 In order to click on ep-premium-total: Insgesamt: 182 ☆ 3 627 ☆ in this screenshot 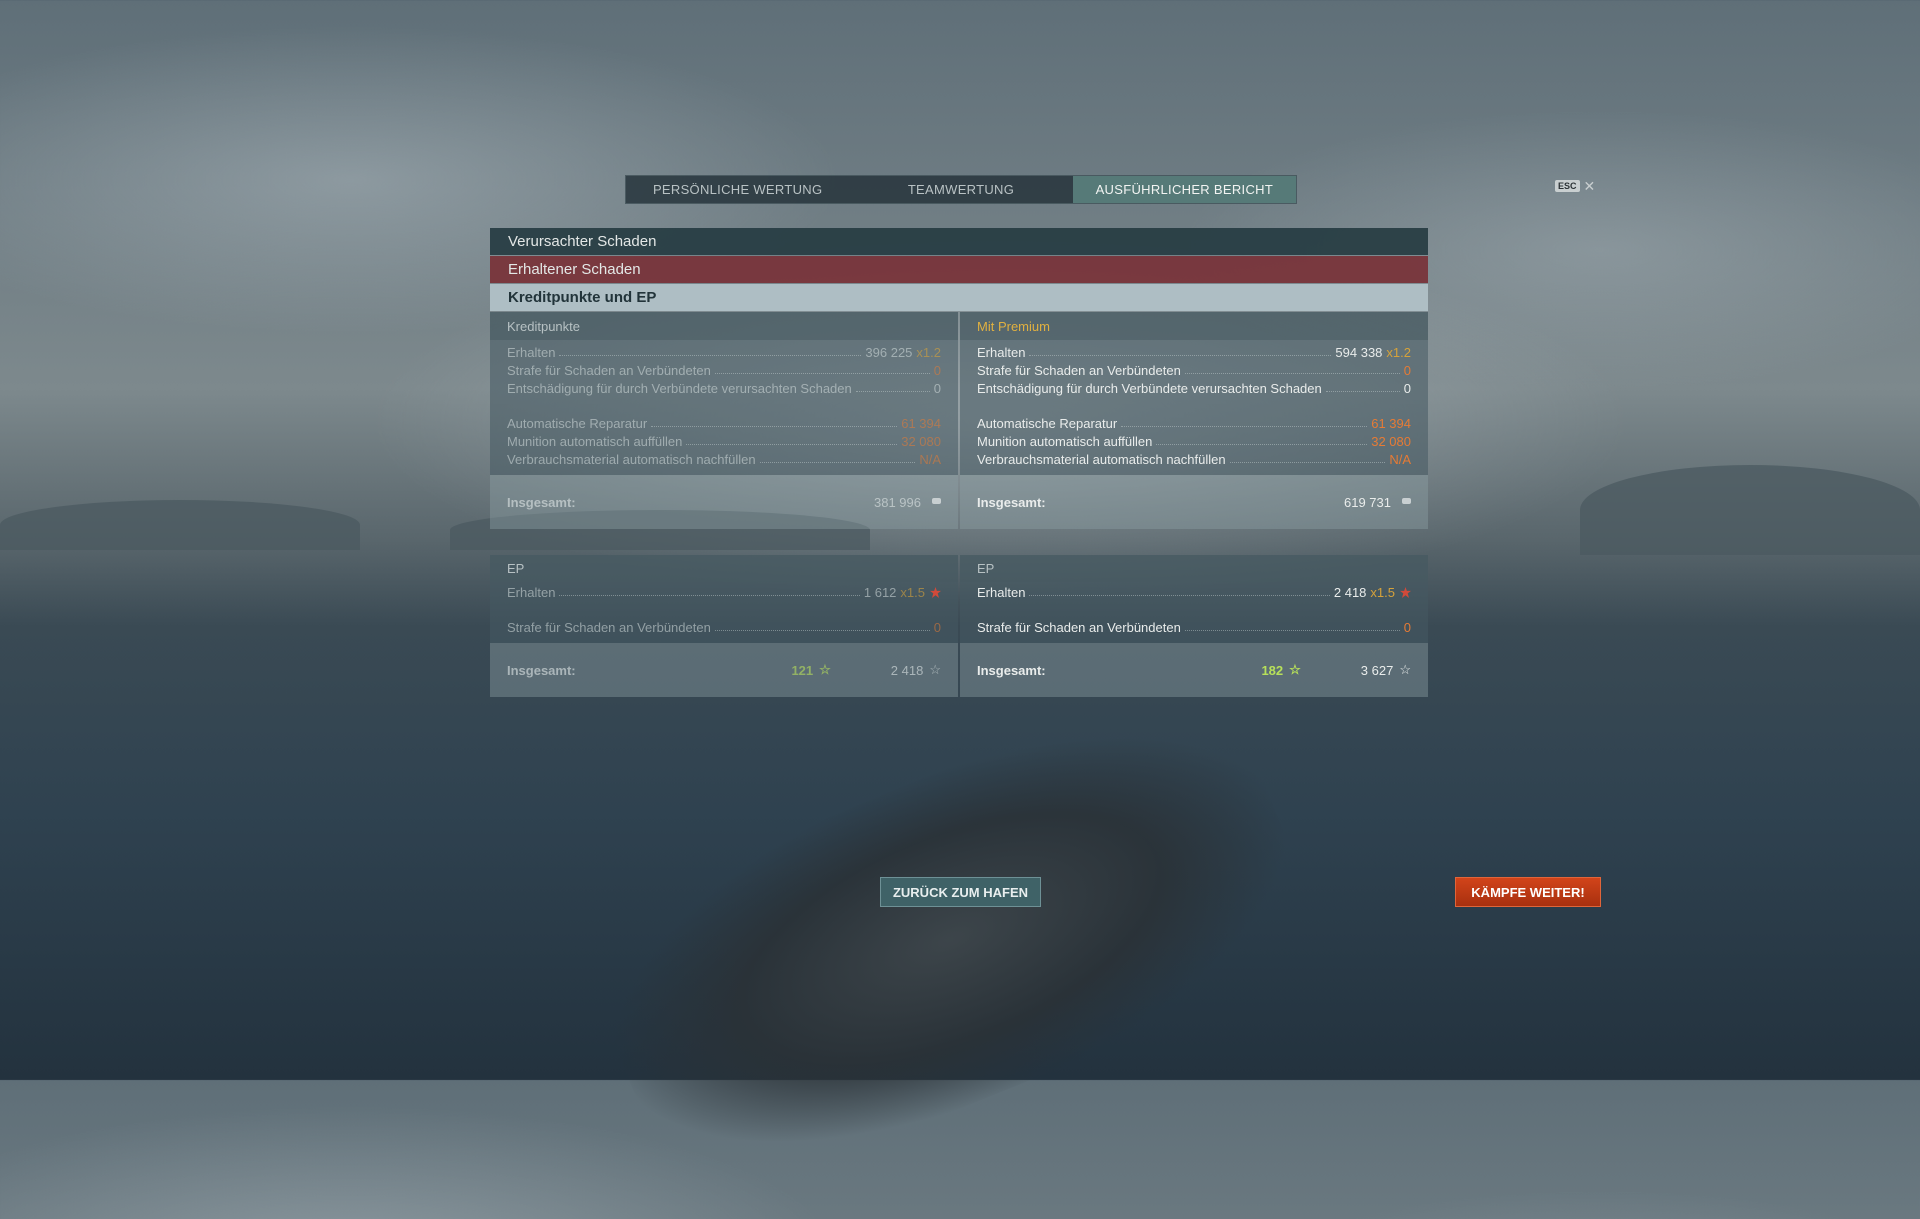, I will do `click(1194, 670)`.